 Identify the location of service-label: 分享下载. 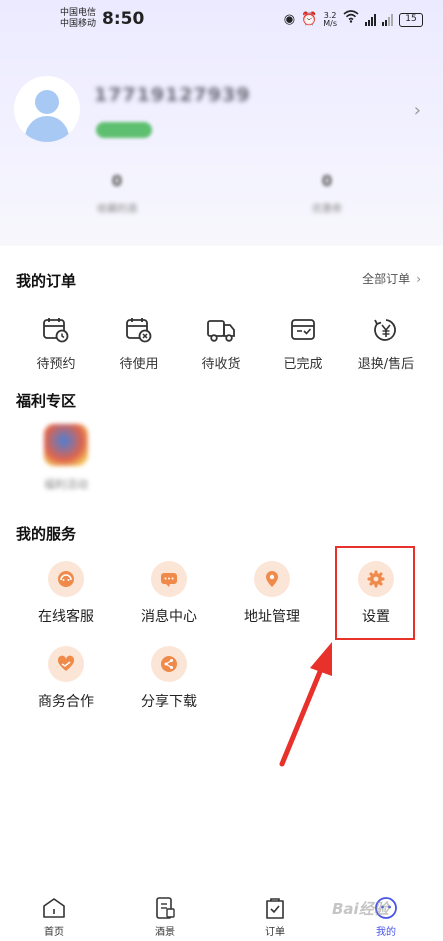
(169, 702).